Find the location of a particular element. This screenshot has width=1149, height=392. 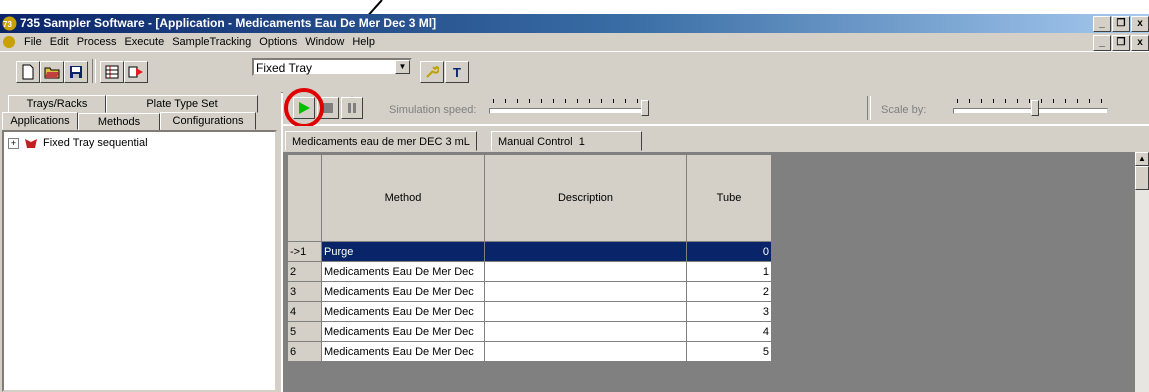

menu-options: Options is located at coordinates (278, 42).